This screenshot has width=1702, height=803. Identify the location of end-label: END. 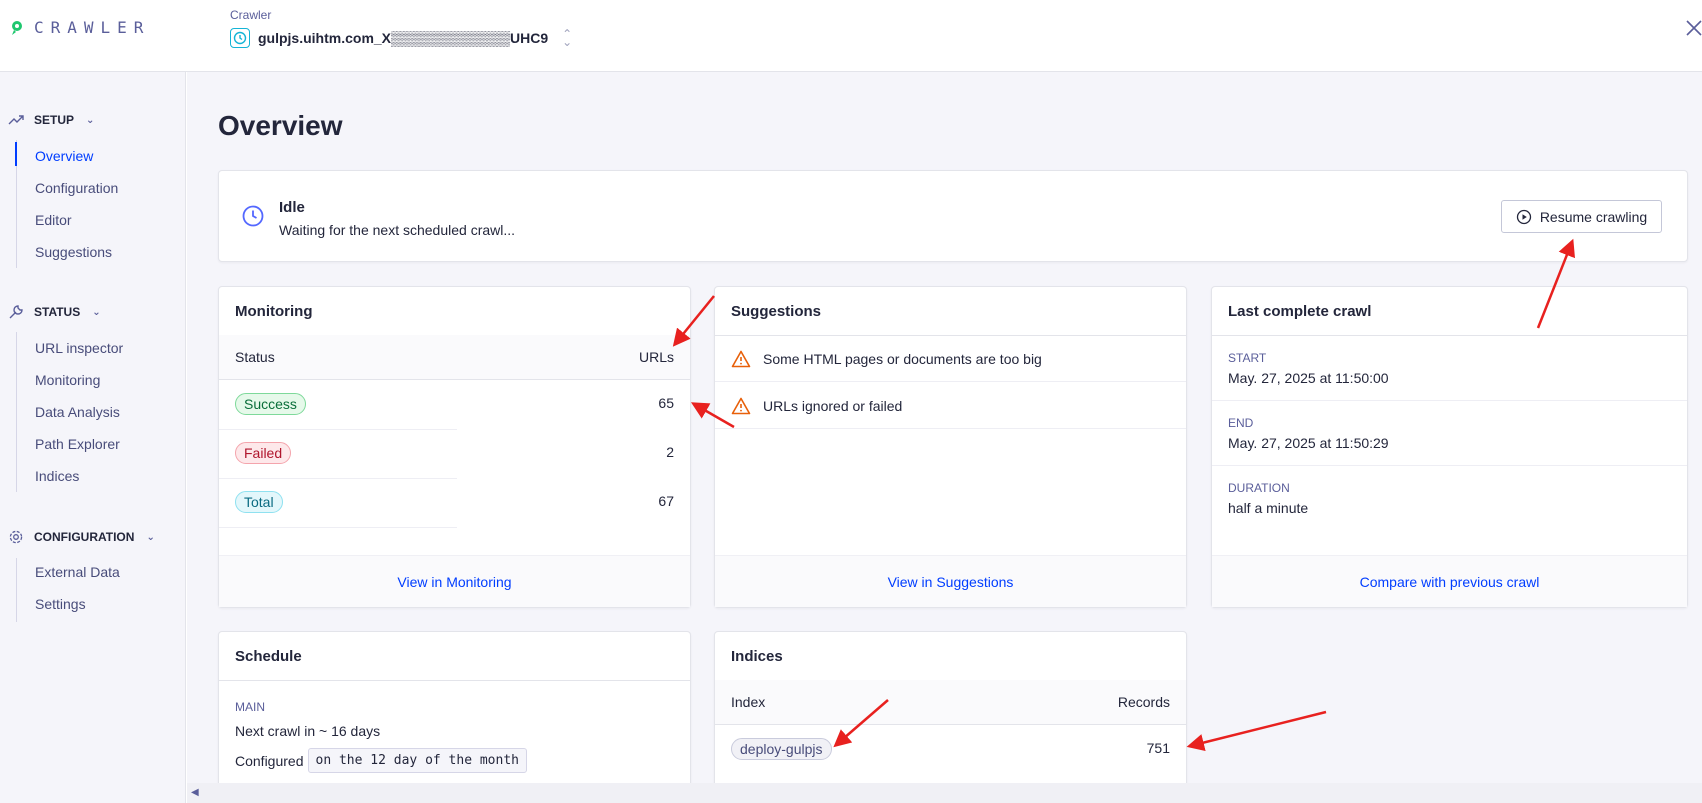
(1241, 423).